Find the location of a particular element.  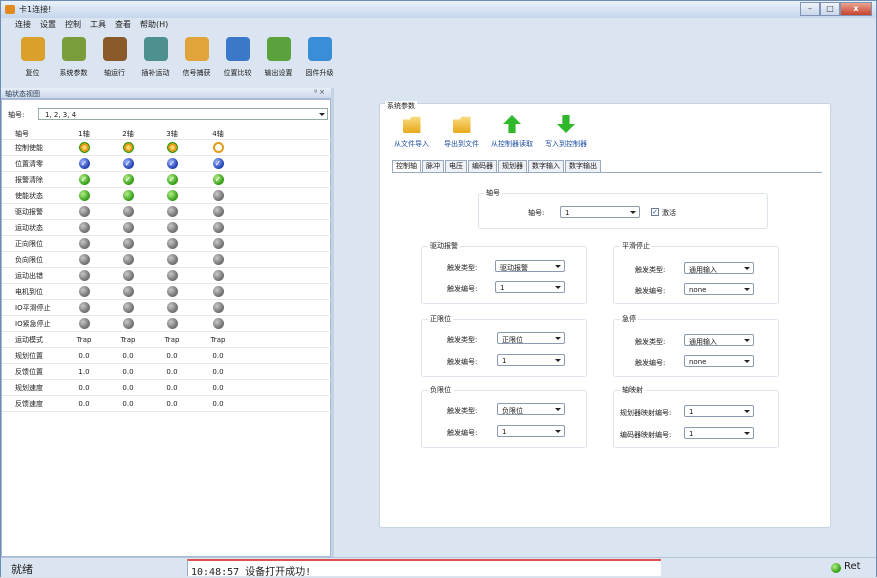

emergency-stop-num-select: none is located at coordinates (719, 361).